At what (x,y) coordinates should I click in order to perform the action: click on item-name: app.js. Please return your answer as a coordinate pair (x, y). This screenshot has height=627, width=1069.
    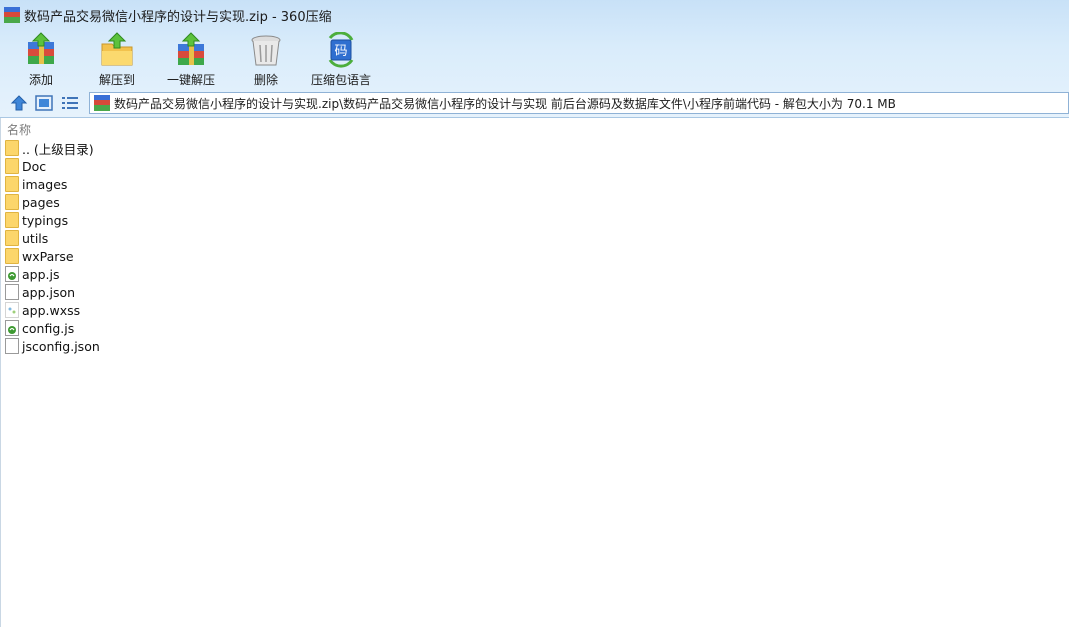
    Looking at the image, I should click on (41, 274).